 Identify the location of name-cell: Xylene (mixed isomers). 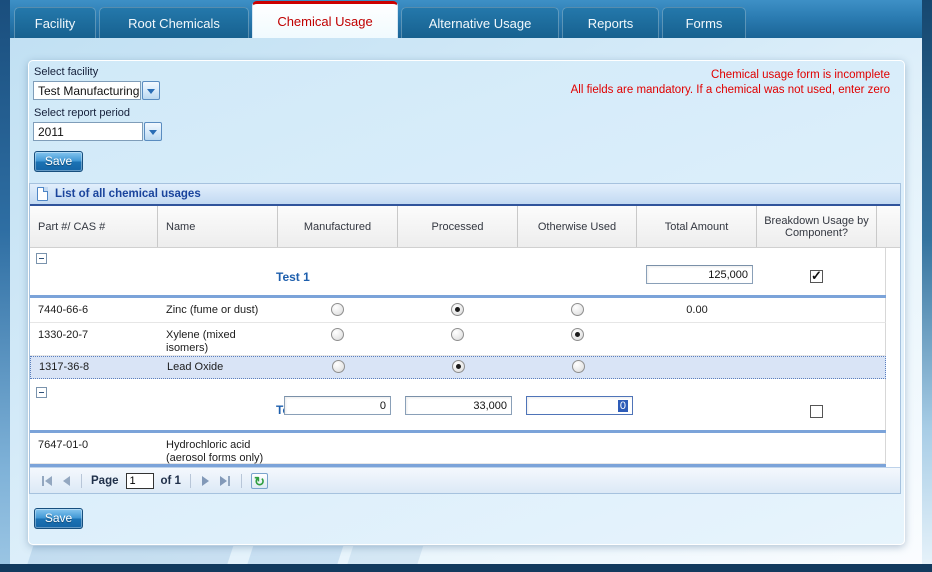
(201, 341).